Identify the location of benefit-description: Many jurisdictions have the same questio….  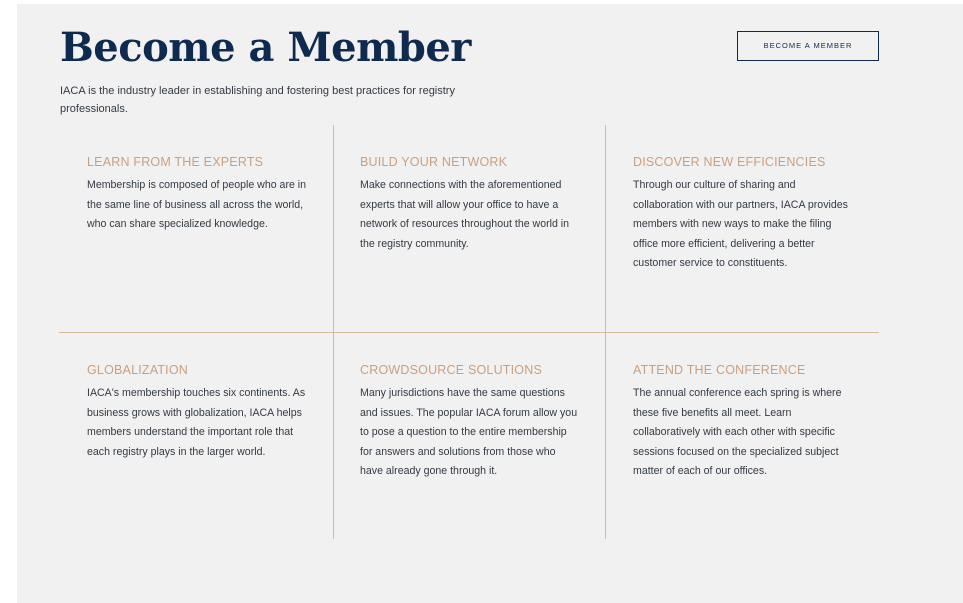
(469, 432).